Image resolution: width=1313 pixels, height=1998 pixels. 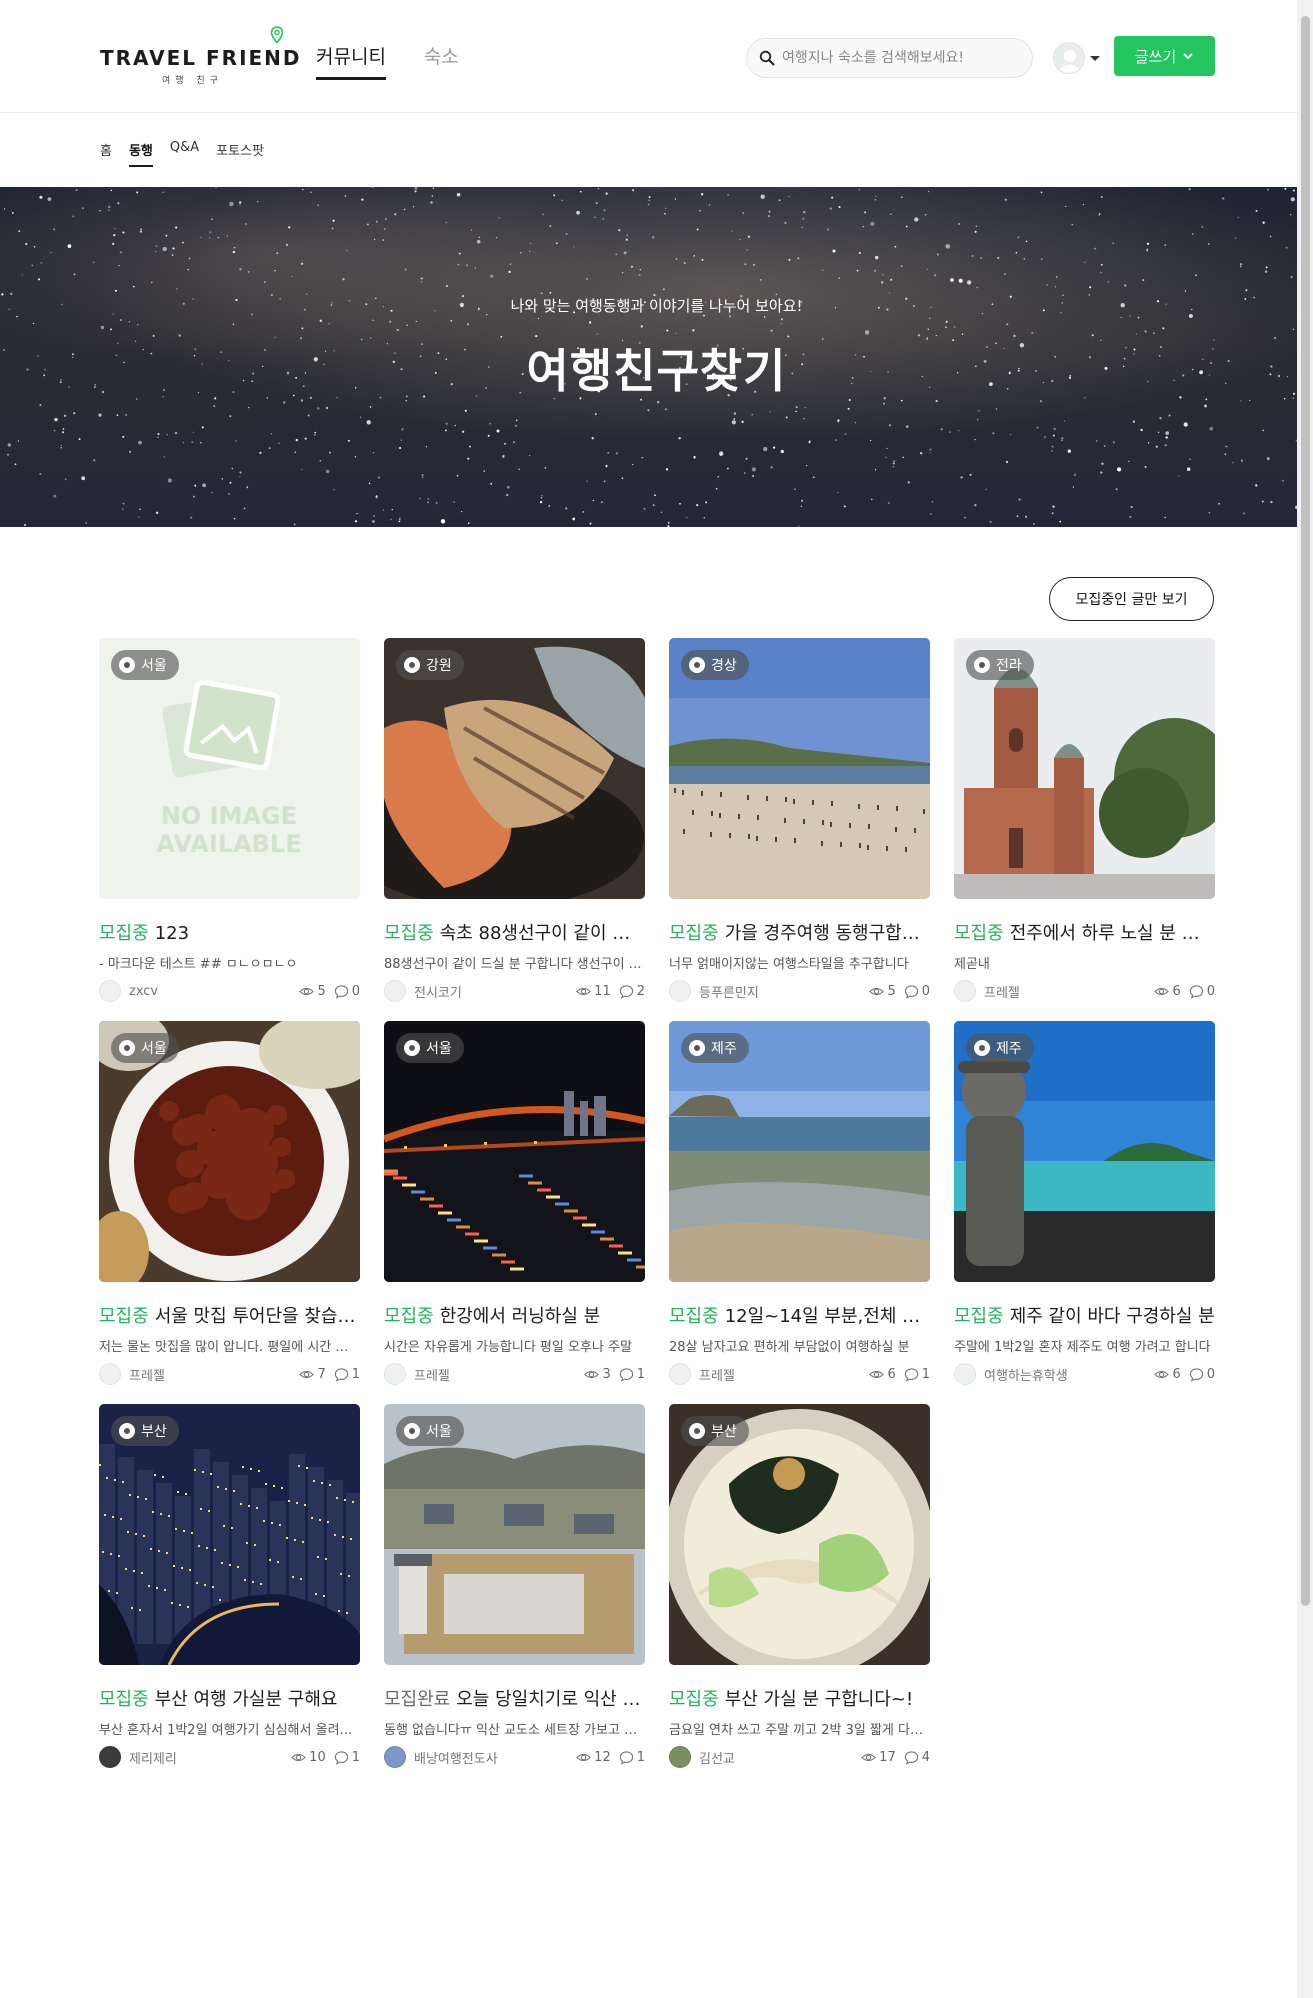 I want to click on post-title: 모집중 제주 같이 바다 구경하실 분, so click(x=1084, y=1315).